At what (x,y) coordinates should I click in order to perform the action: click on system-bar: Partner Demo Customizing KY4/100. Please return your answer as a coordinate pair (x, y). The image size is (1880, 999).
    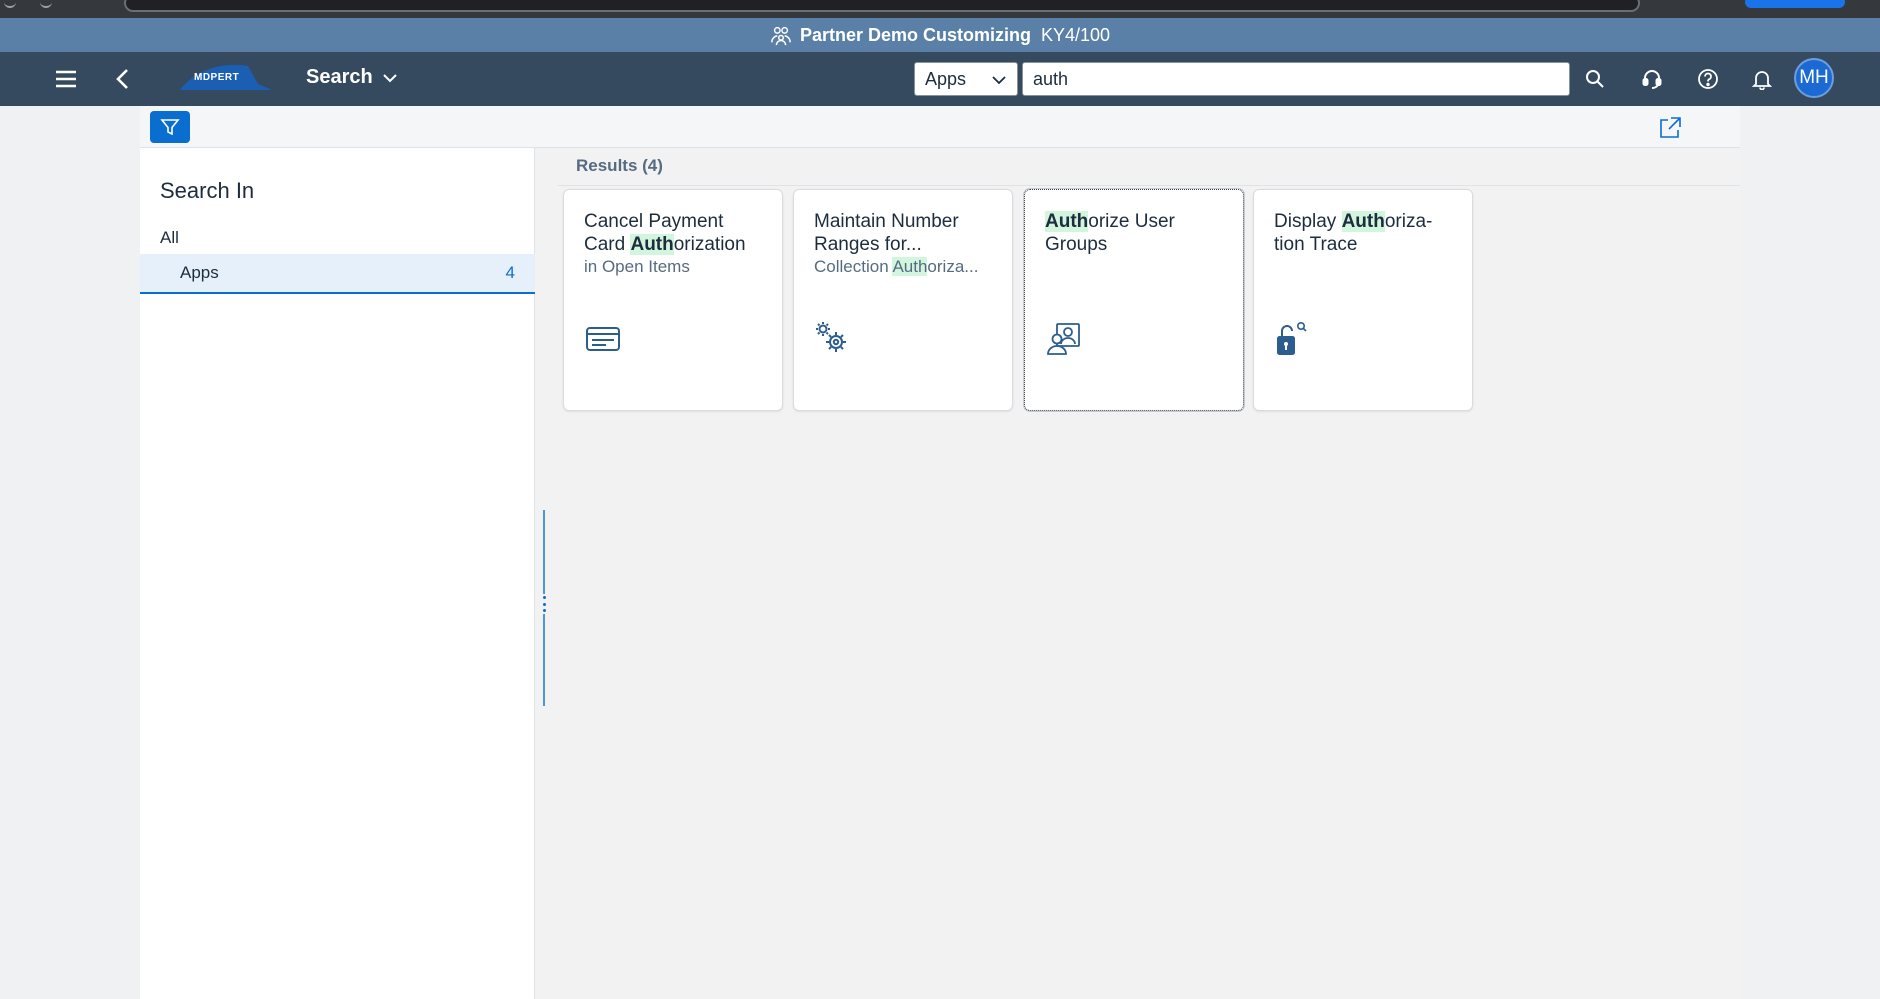
    Looking at the image, I should click on (940, 35).